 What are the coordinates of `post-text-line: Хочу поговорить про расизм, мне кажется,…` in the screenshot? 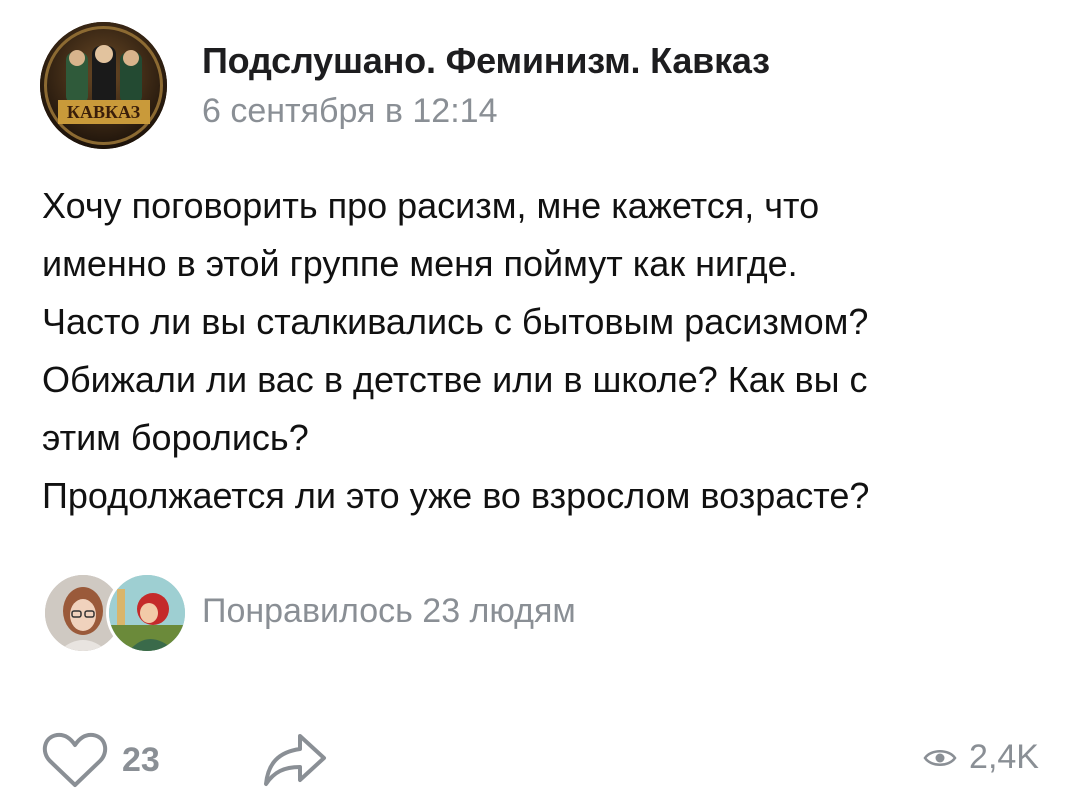 It's located at (431, 205).